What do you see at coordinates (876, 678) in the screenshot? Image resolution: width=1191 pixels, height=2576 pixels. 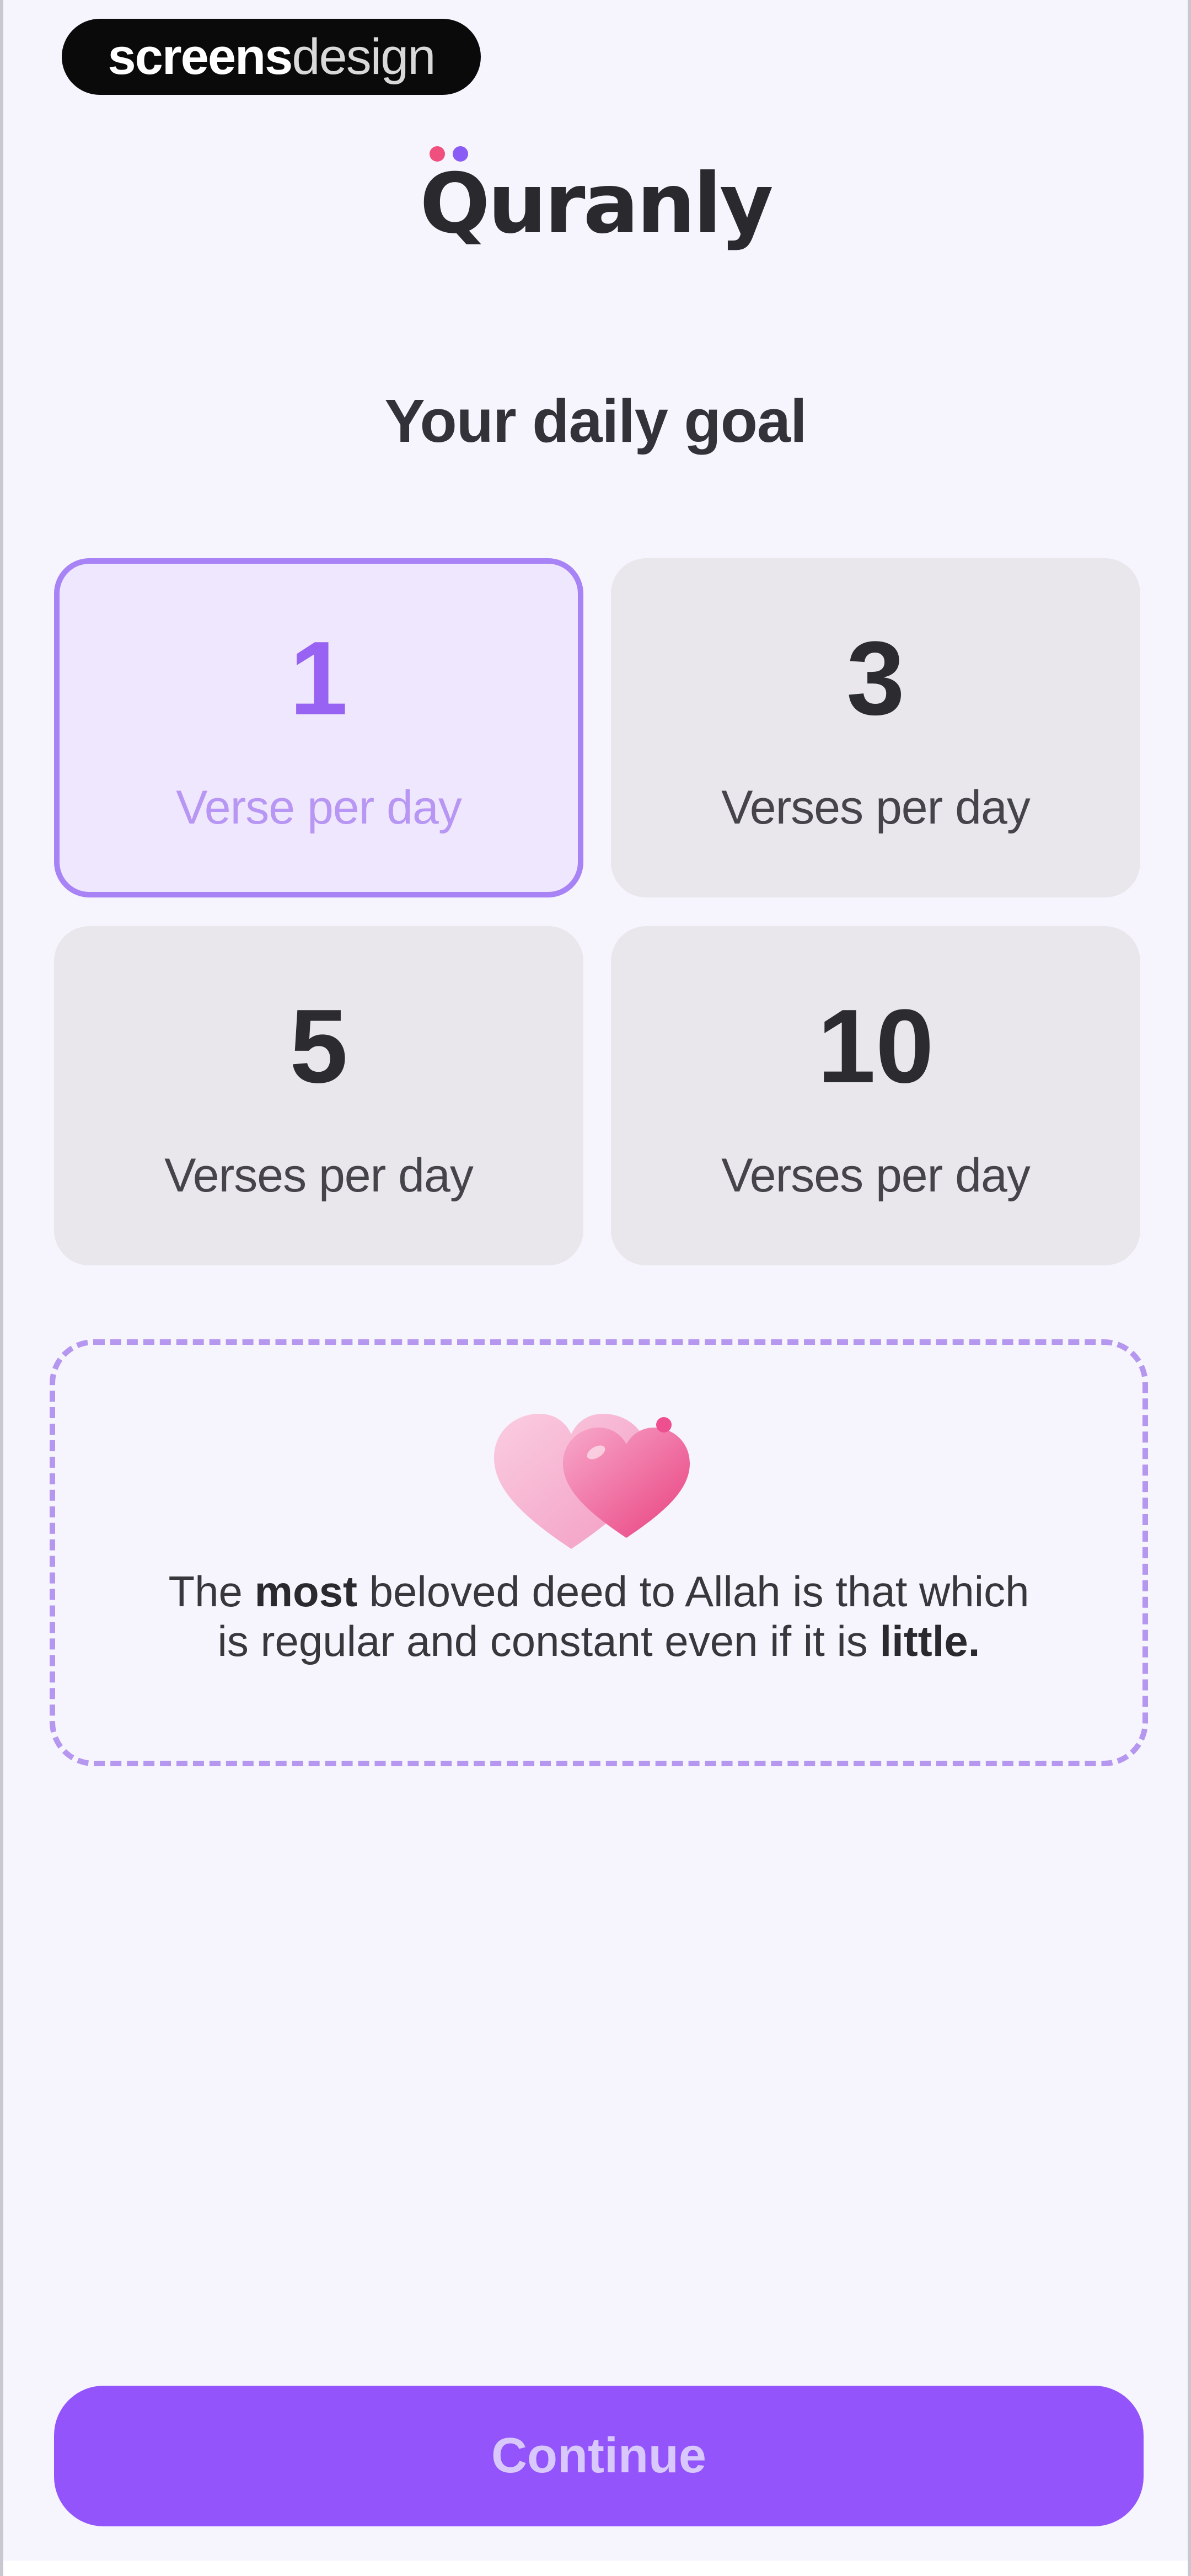 I see `goal-number: 3` at bounding box center [876, 678].